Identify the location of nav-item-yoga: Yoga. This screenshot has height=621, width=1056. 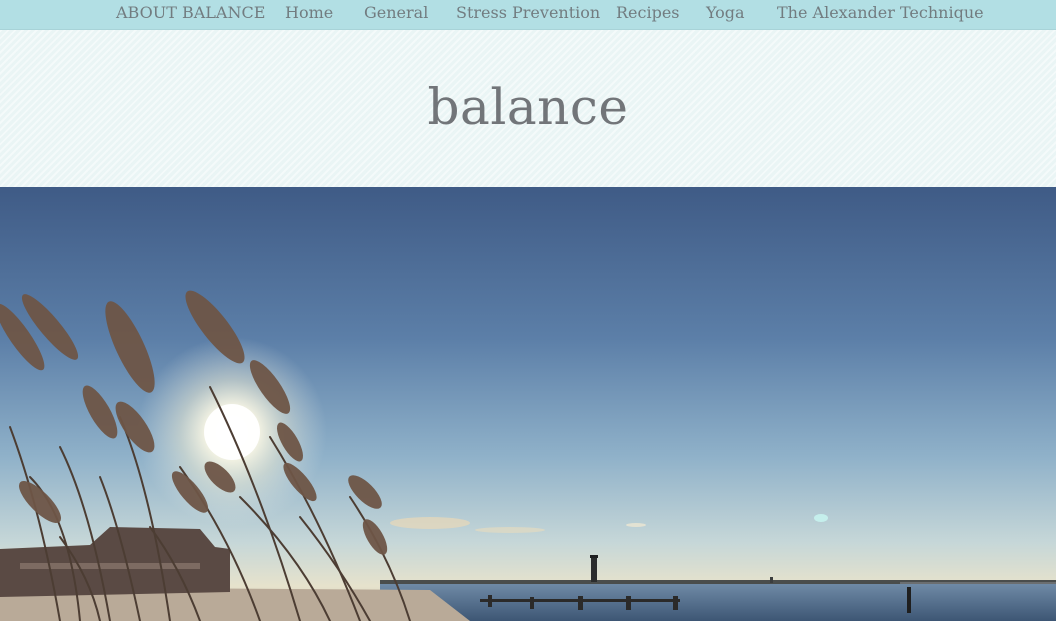
(725, 12).